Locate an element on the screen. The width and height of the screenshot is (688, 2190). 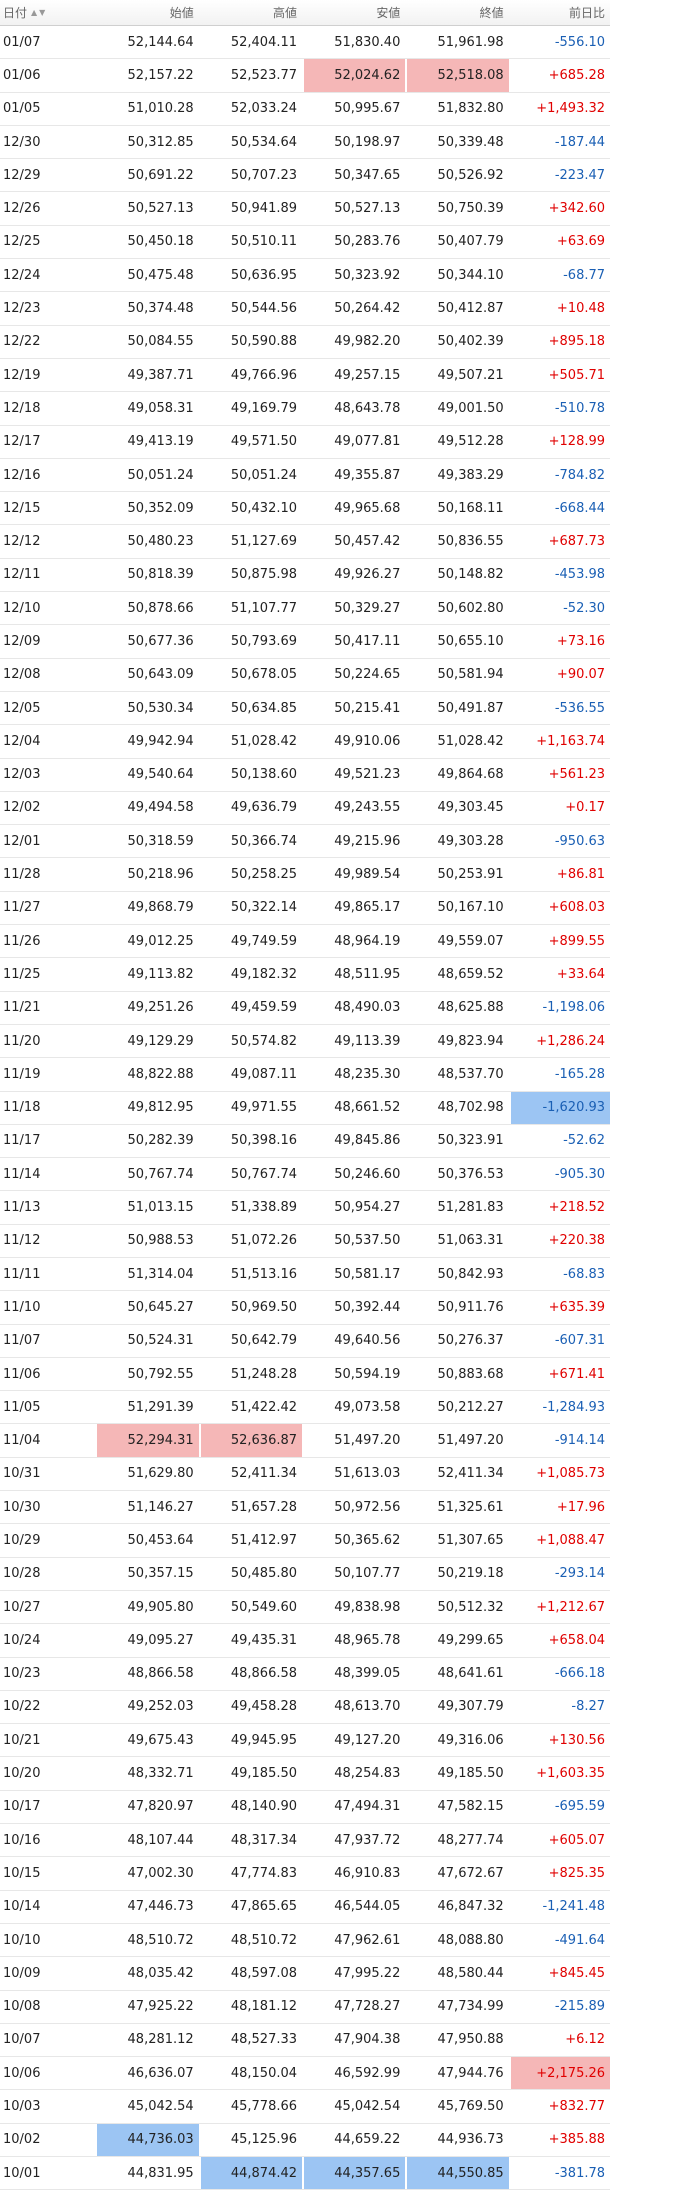
close-cell: 49,185.50 is located at coordinates (470, 1774).